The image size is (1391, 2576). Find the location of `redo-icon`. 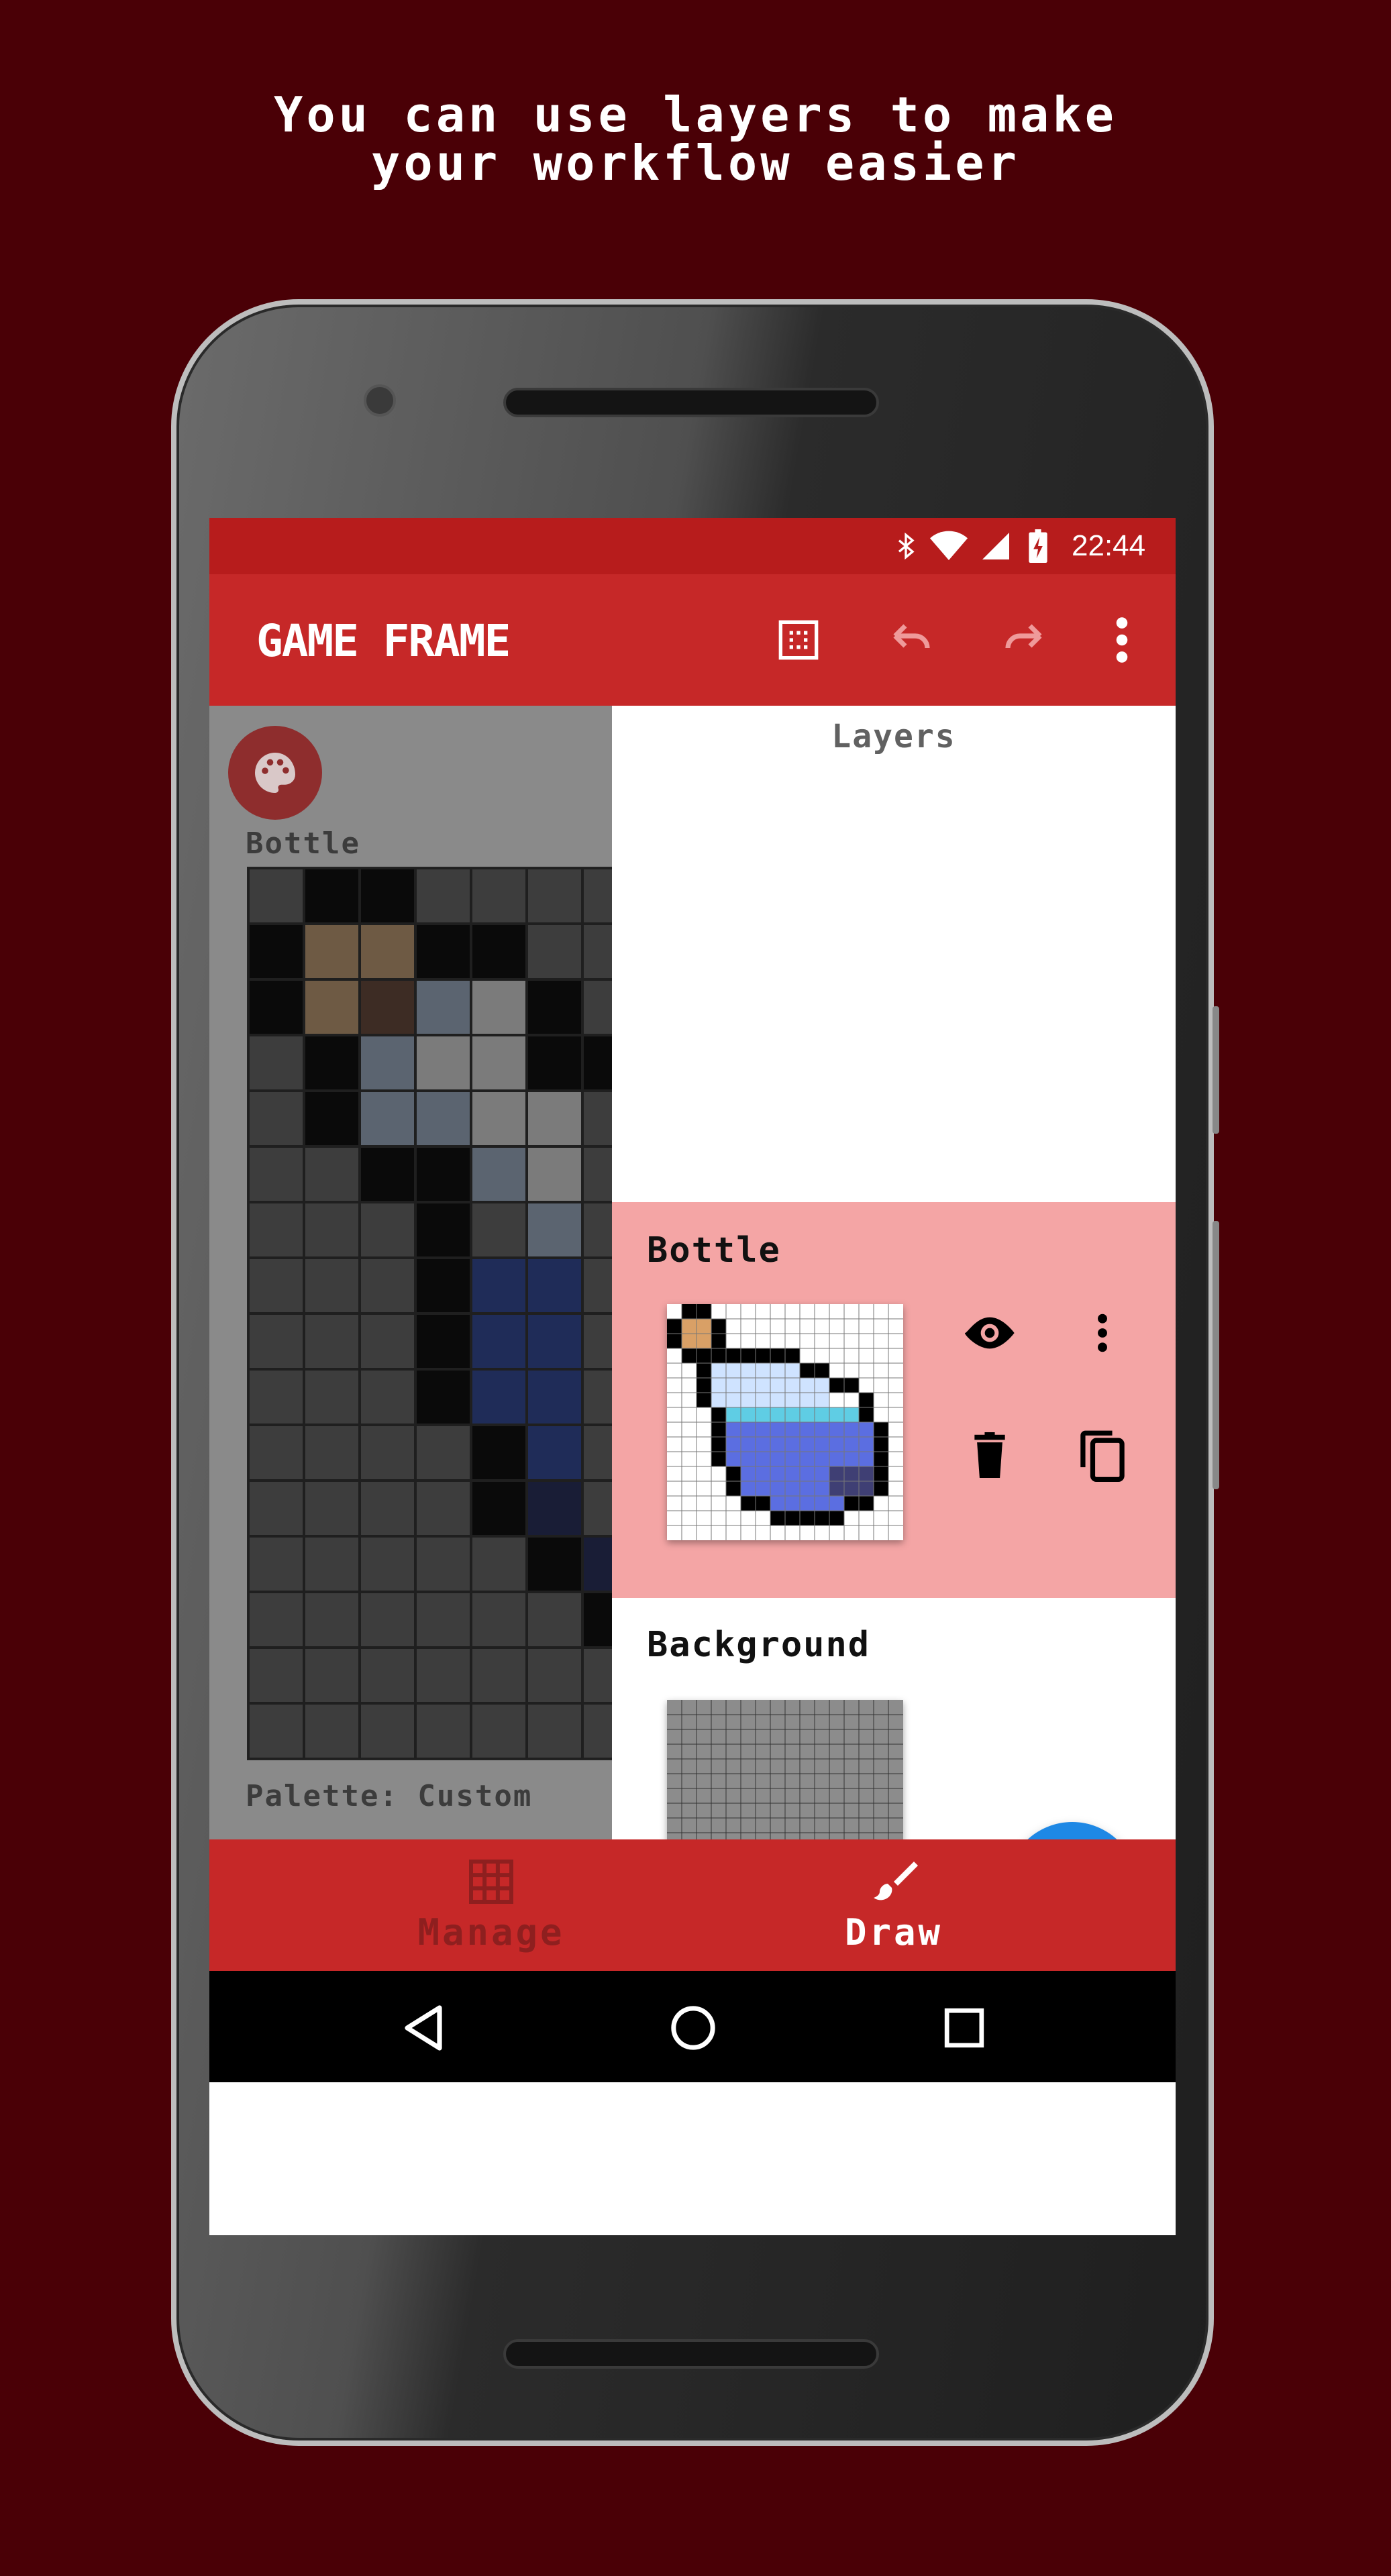

redo-icon is located at coordinates (1024, 640).